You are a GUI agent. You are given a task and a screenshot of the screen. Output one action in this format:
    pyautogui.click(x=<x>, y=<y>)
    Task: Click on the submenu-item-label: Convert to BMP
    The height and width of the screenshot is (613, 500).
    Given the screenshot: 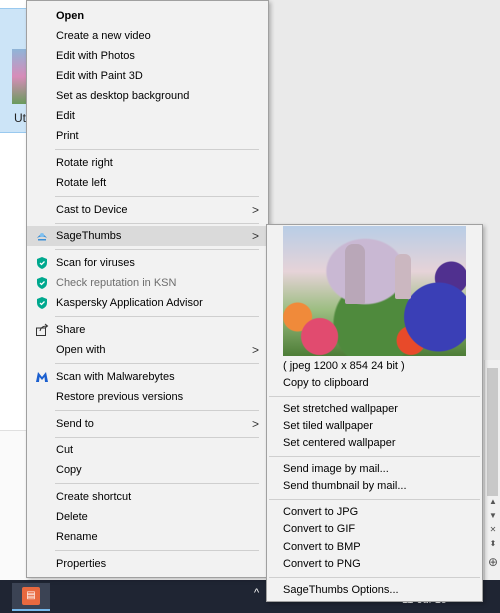 What is the action you would take?
    pyautogui.click(x=322, y=547)
    